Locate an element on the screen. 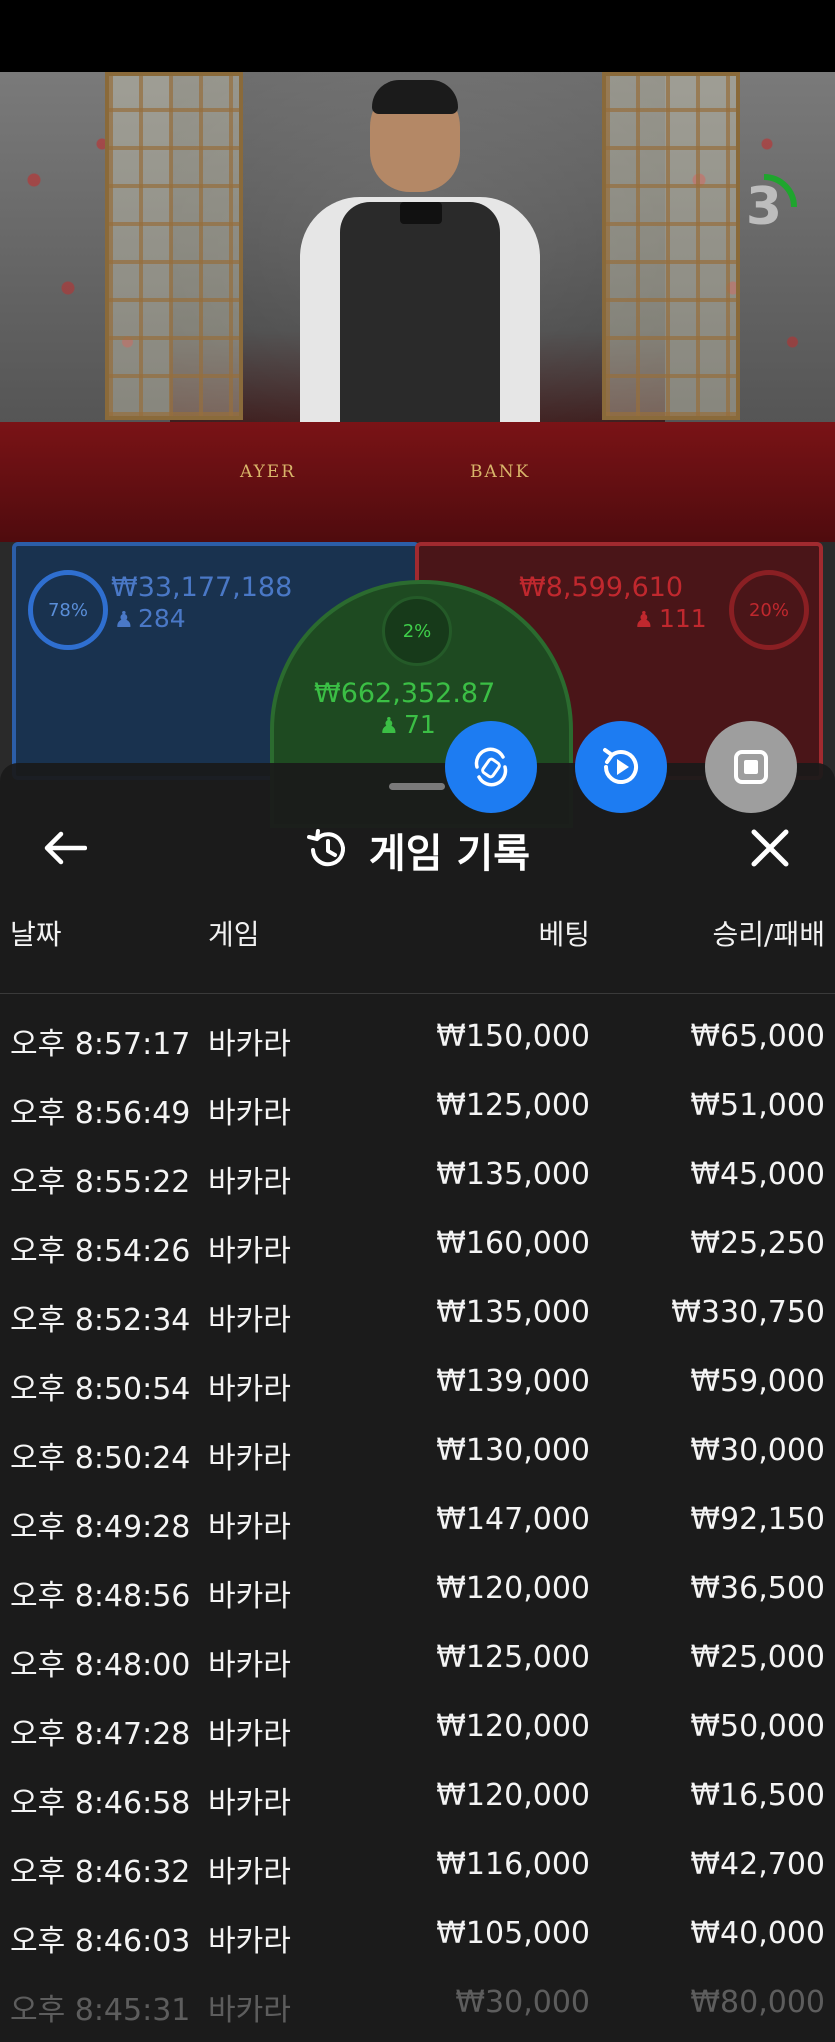 This screenshot has height=2042, width=835. history-row: 오후 8:46:03 바카라 ₩105,000 ₩40,000 is located at coordinates (417, 1942).